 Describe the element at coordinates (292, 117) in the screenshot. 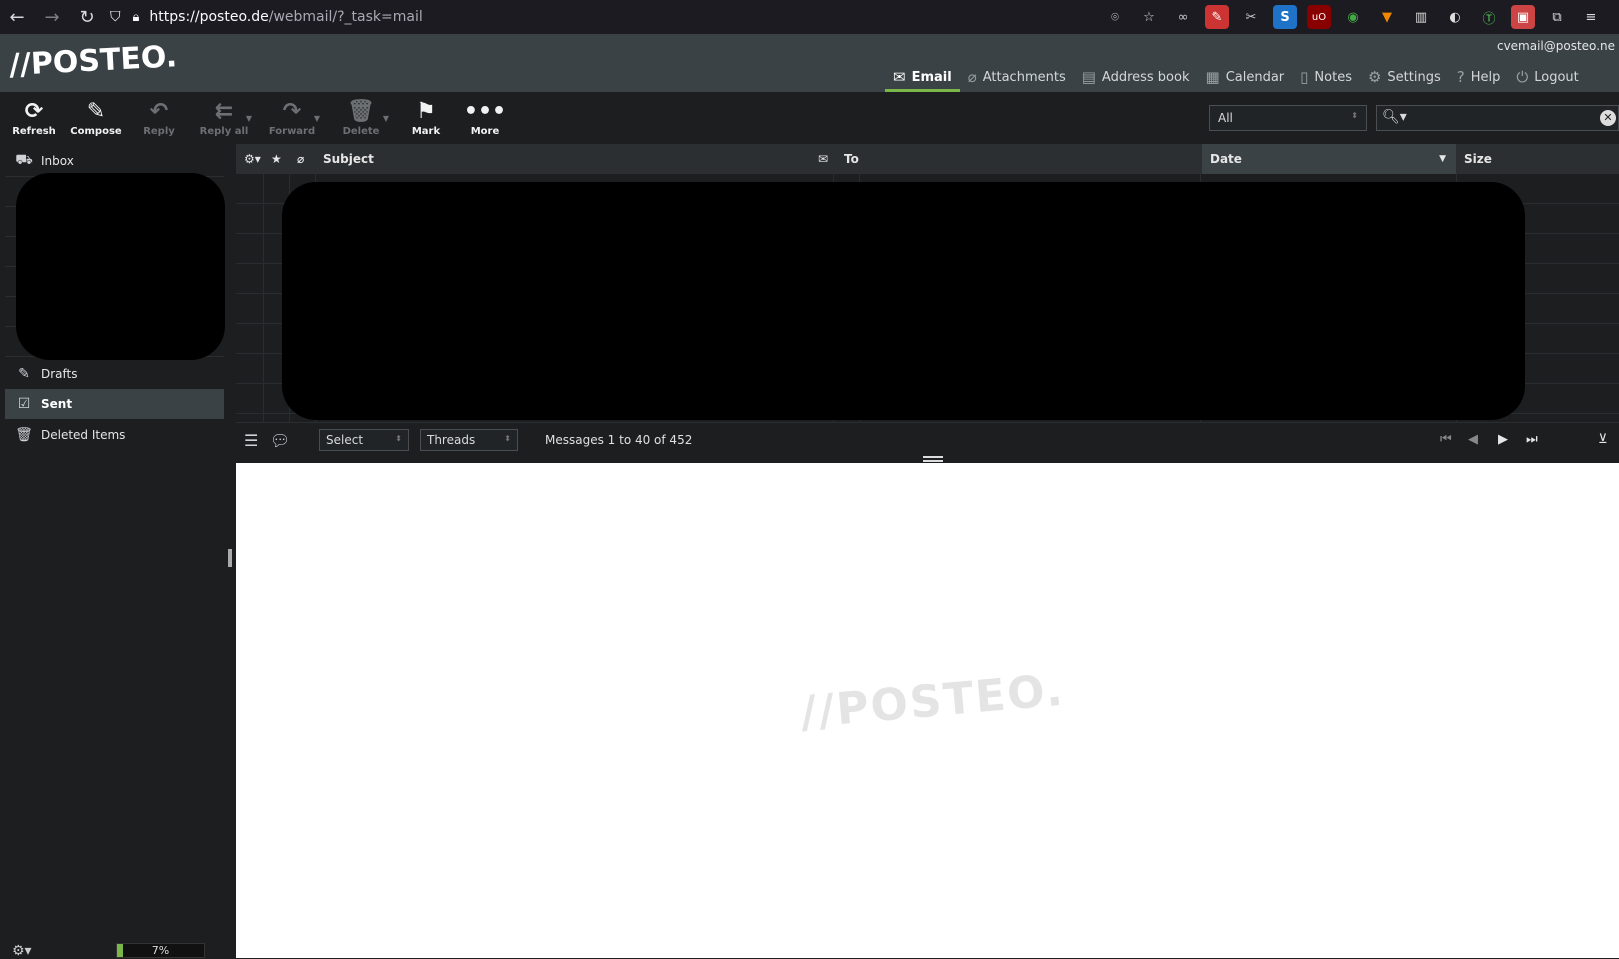

I see `forward-button: ↷ Forward ▼` at that location.